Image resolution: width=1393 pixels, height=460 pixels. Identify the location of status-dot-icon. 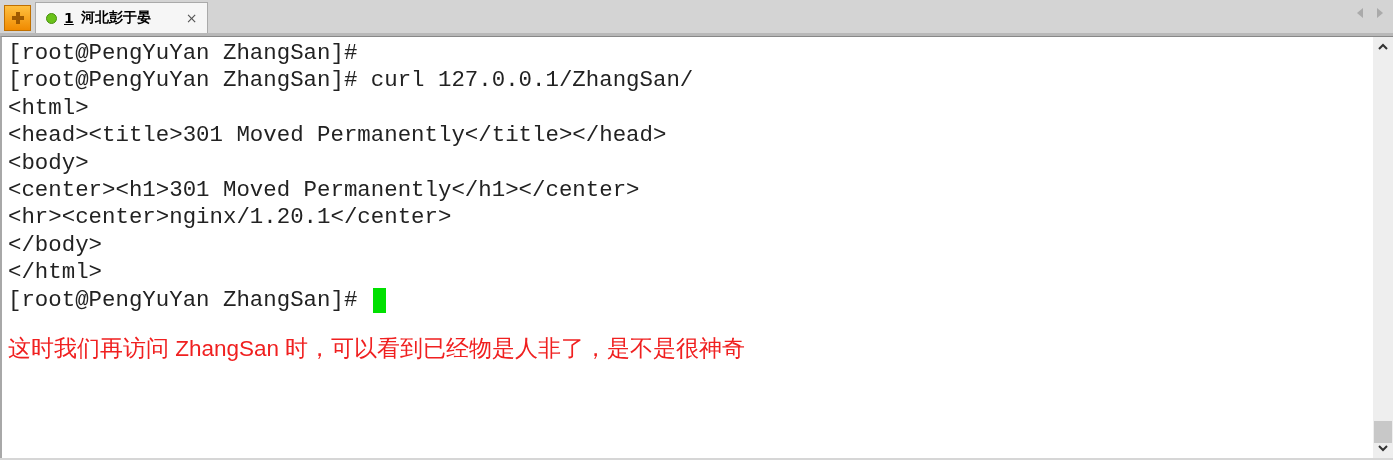
(51, 18).